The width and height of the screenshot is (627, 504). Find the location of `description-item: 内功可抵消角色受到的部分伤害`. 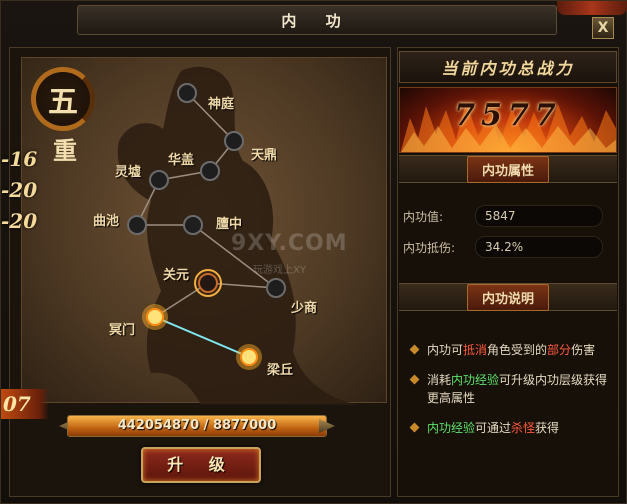

description-item: 内功可抵消角色受到的部分伤害 is located at coordinates (510, 350).